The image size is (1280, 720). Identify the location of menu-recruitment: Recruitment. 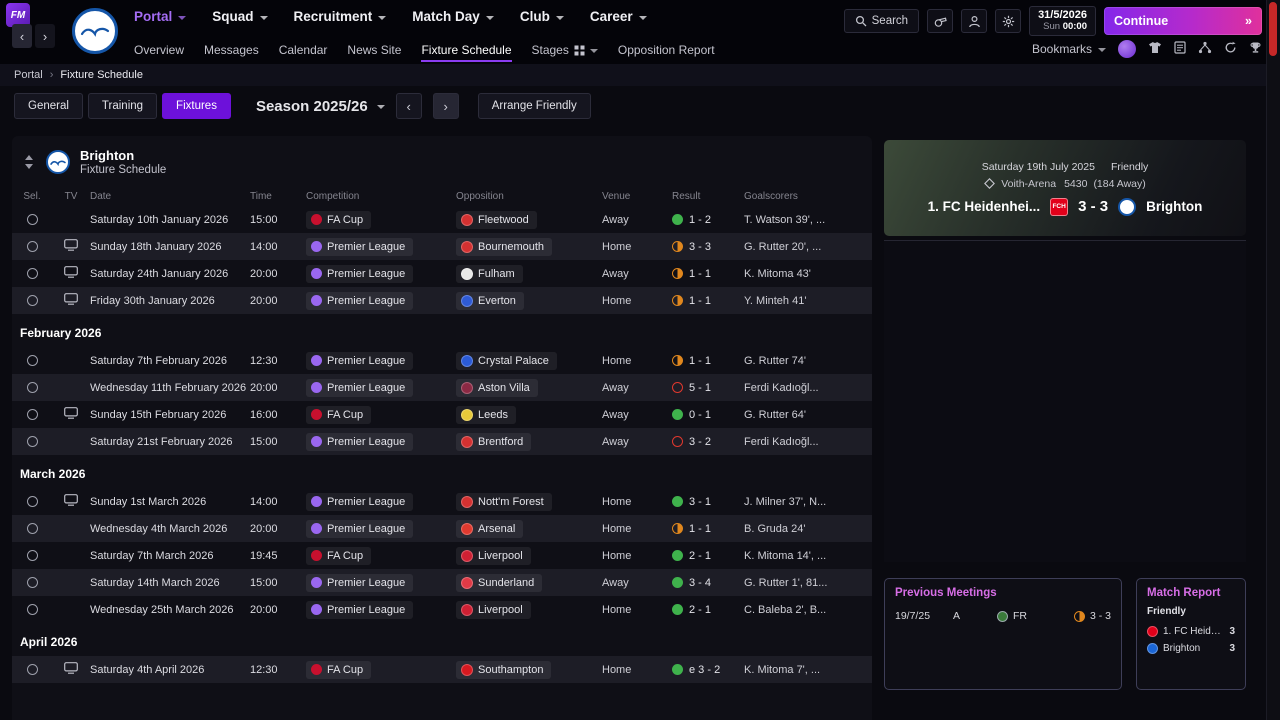
(340, 16).